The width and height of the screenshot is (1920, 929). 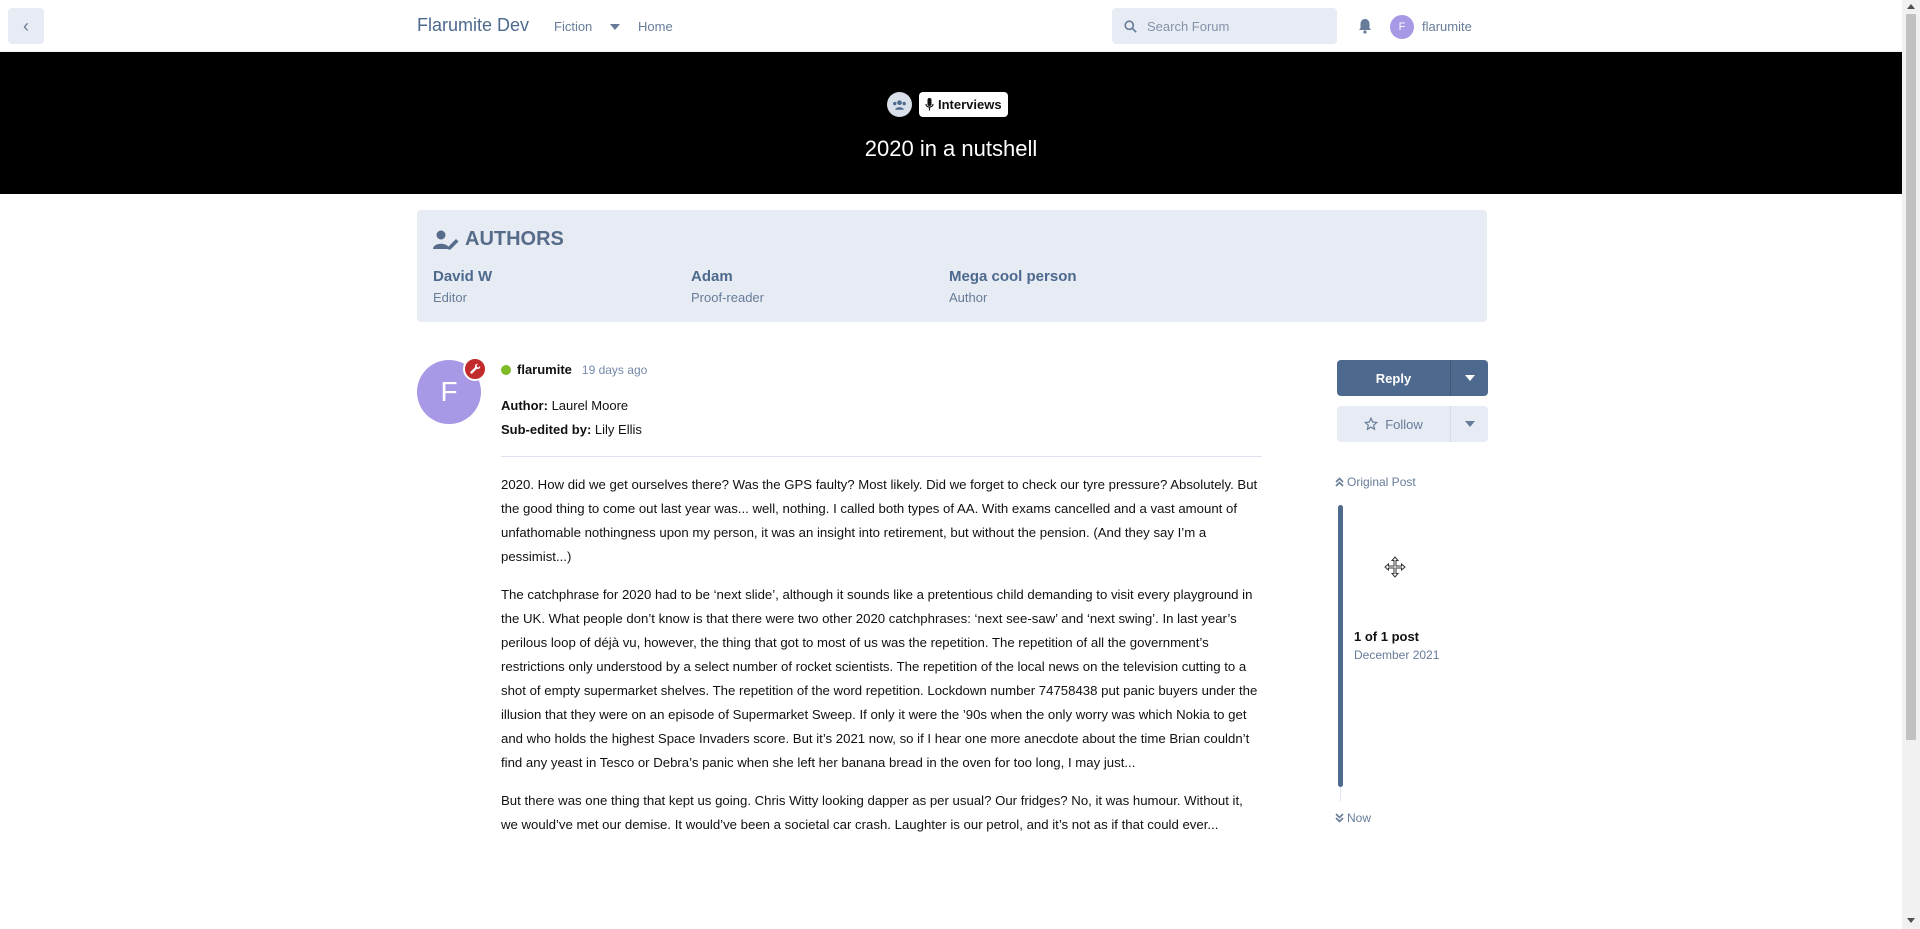 What do you see at coordinates (1387, 636) in the screenshot?
I see `scrubber-post-count: 1 of 1 post` at bounding box center [1387, 636].